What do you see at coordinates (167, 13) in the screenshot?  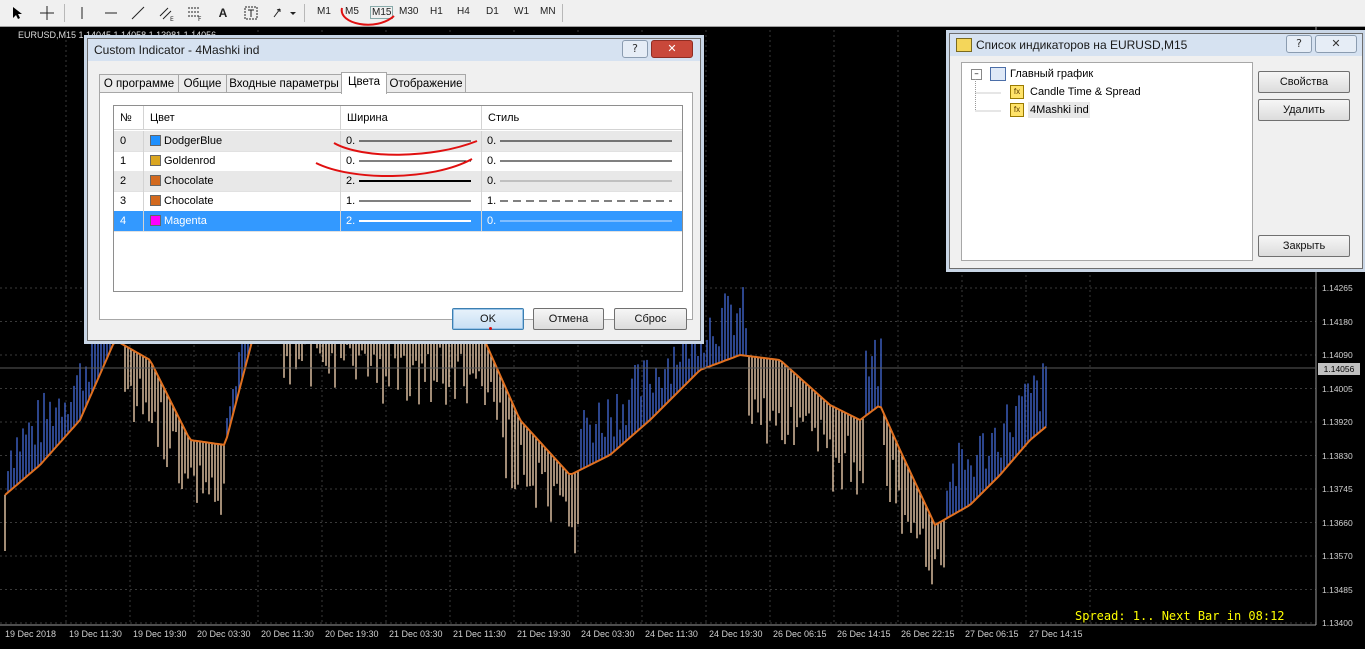 I see `equidistant-channel-icon: E` at bounding box center [167, 13].